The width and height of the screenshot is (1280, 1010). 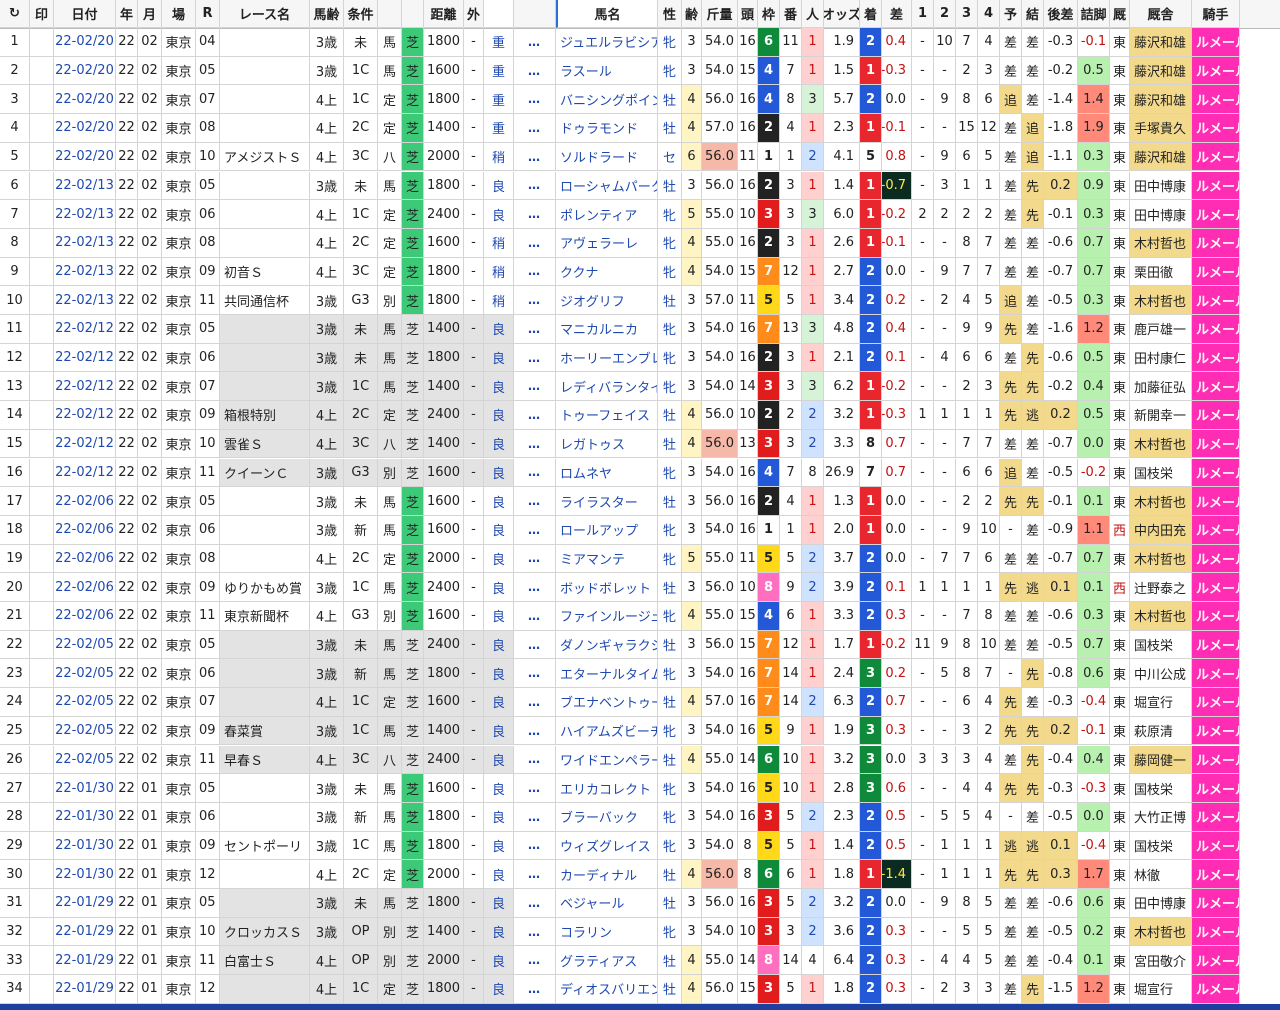 What do you see at coordinates (842, 14) in the screenshot?
I see `header-odds: オッズ` at bounding box center [842, 14].